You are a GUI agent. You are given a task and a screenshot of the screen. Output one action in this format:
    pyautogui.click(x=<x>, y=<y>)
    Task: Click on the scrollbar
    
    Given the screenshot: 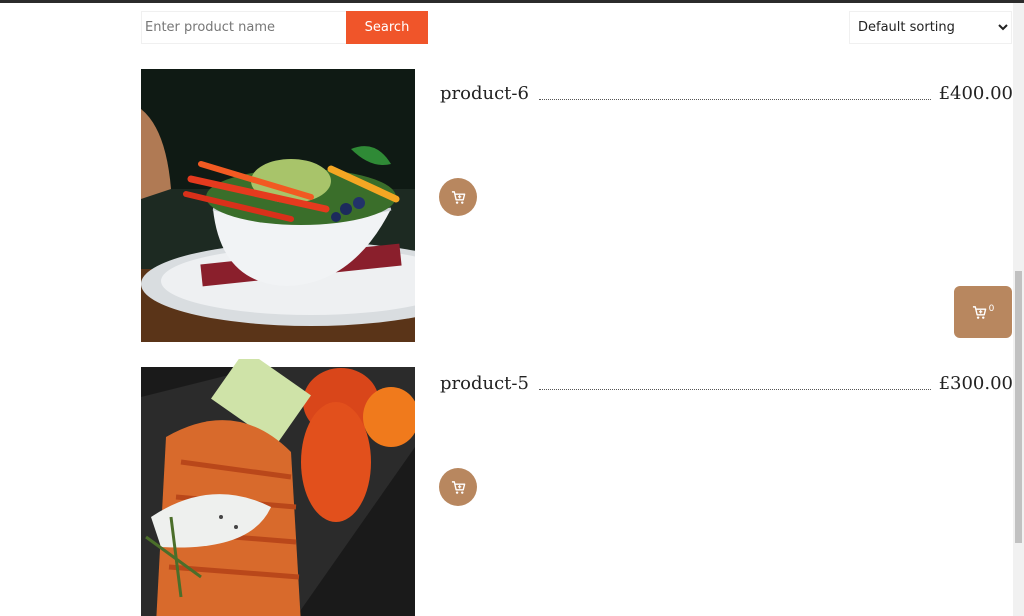 What is the action you would take?
    pyautogui.click(x=1018, y=309)
    